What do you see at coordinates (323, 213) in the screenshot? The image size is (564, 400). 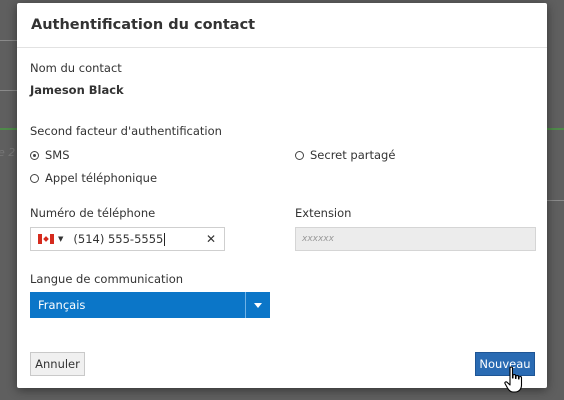 I see `extension-label: Extension` at bounding box center [323, 213].